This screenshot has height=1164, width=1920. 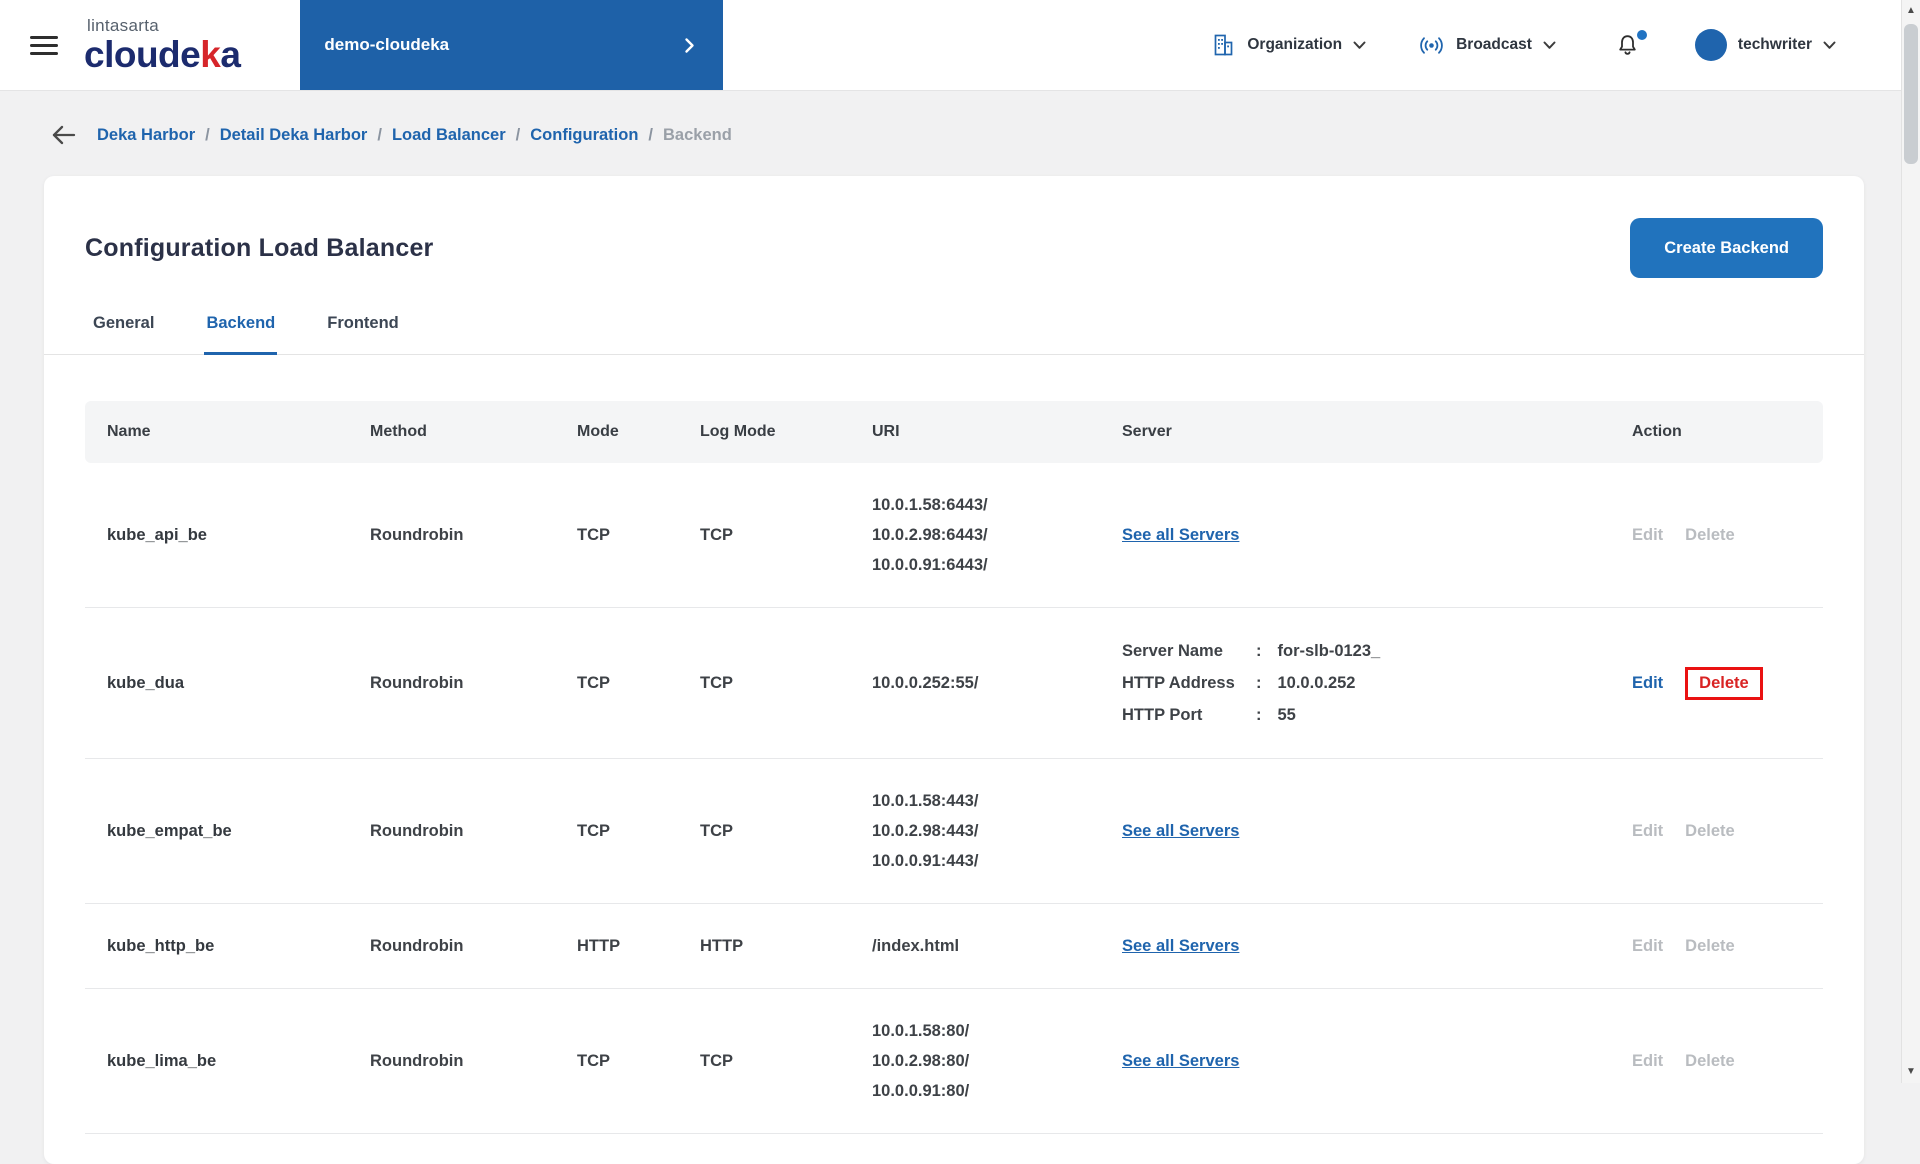 What do you see at coordinates (238, 683) in the screenshot?
I see `row-name: kube_dua` at bounding box center [238, 683].